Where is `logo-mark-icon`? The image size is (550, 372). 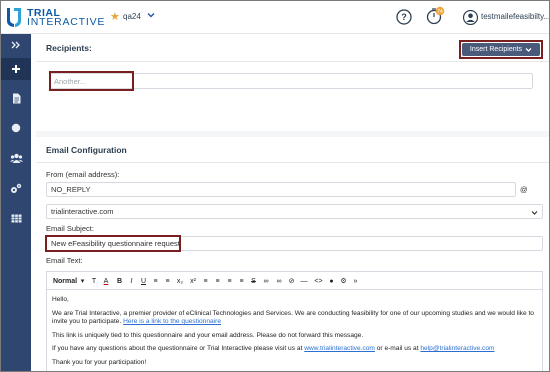 logo-mark-icon is located at coordinates (14, 17).